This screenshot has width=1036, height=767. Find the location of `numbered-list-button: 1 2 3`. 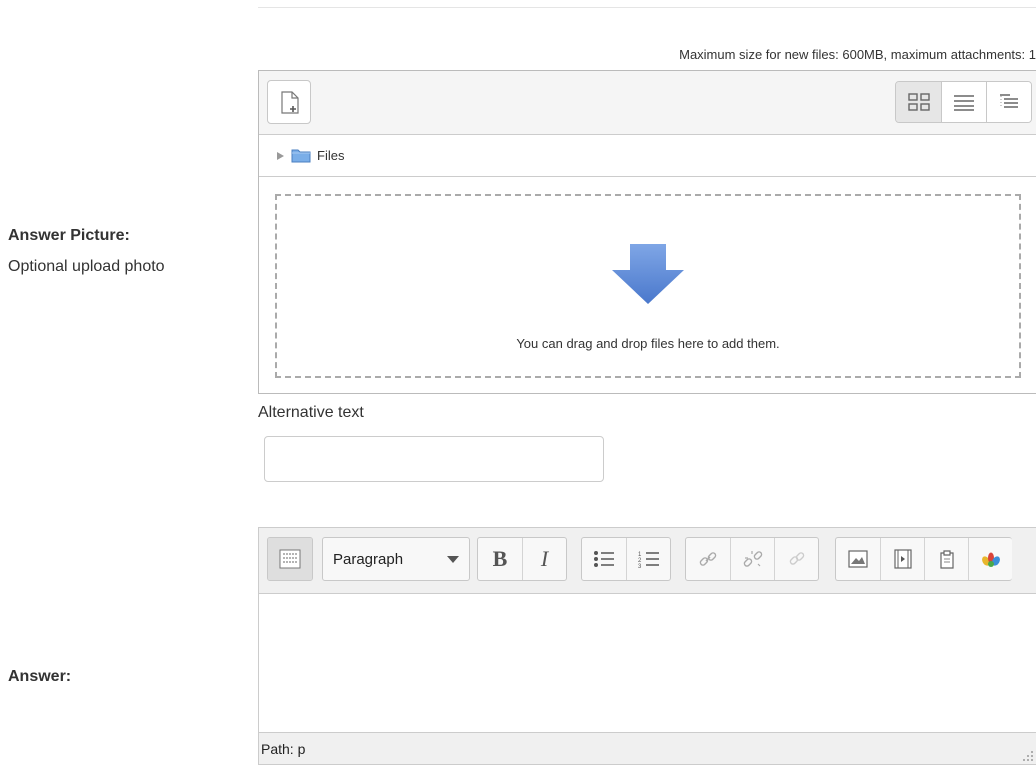

numbered-list-button: 1 2 3 is located at coordinates (648, 559).